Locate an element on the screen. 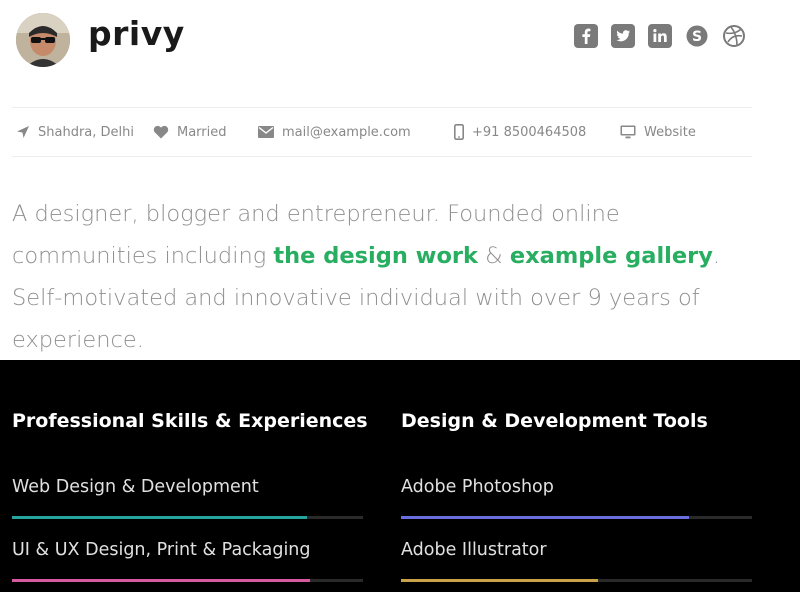  tools-title: Design & Development Tools is located at coordinates (554, 421).